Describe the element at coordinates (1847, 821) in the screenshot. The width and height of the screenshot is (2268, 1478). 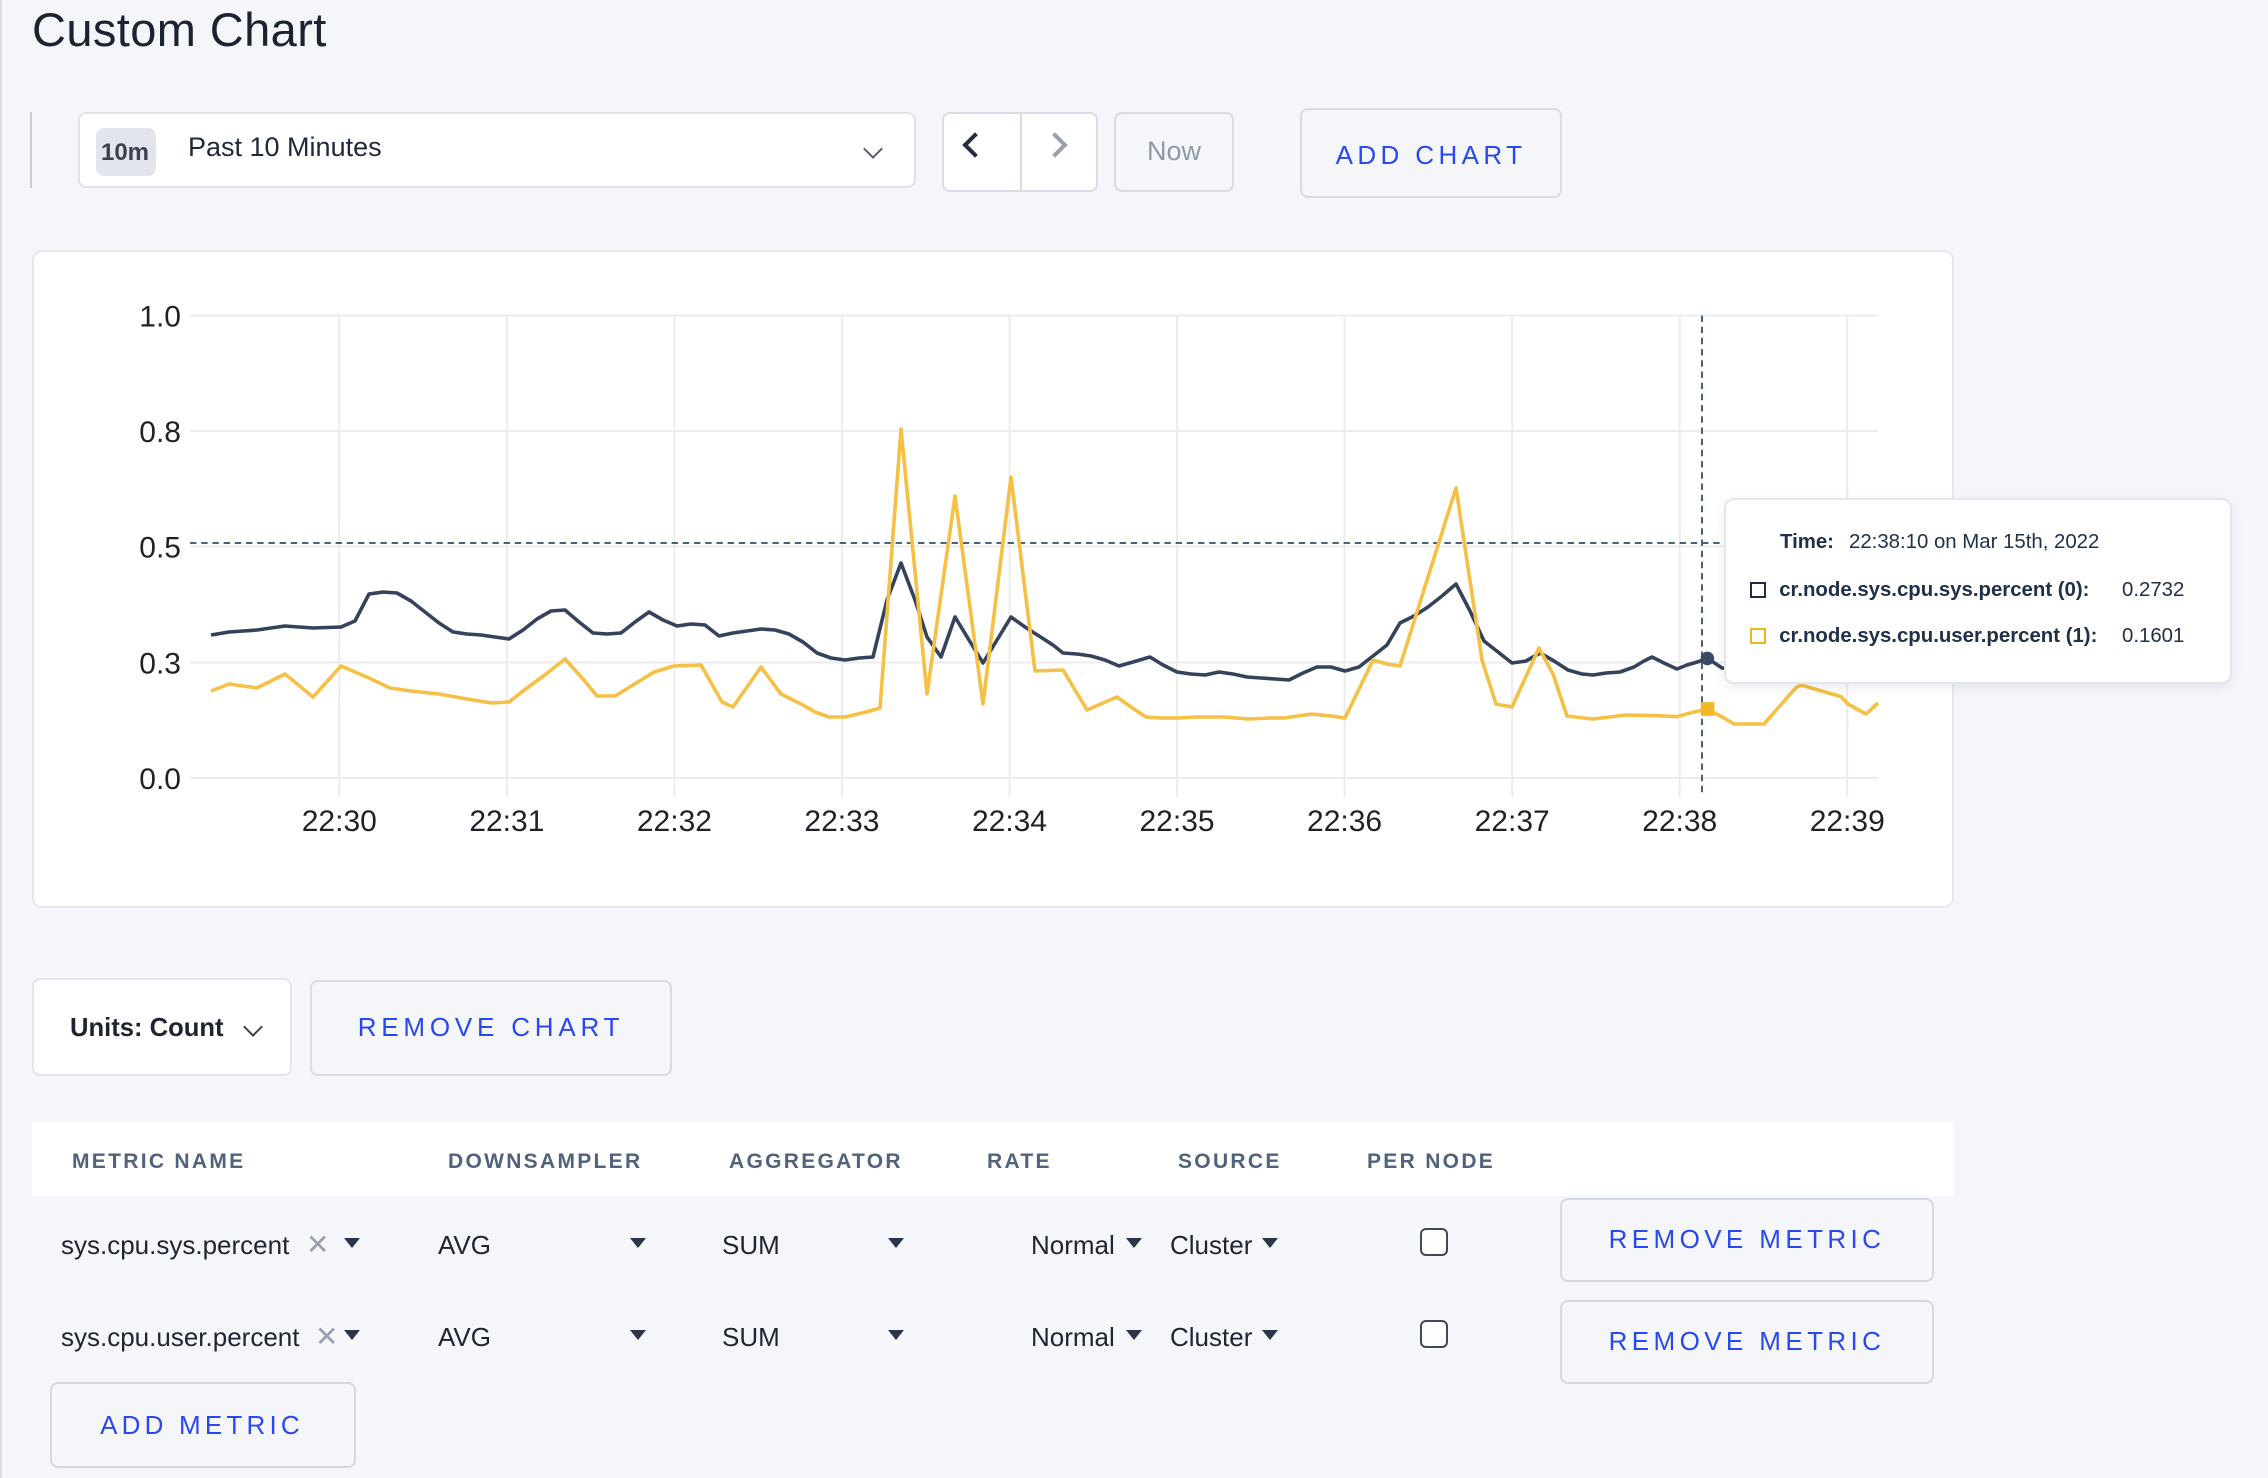
I see `svg-text: 22:39` at that location.